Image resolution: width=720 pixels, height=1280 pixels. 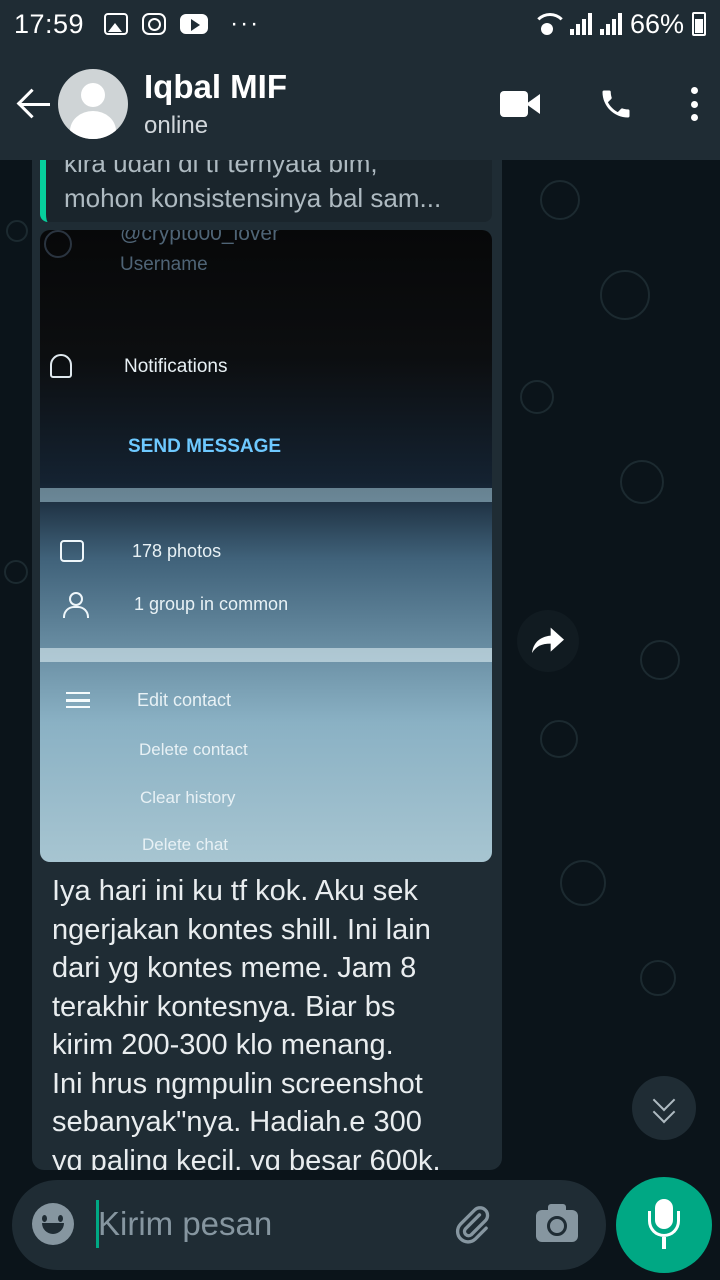 What do you see at coordinates (93, 104) in the screenshot?
I see `avatar` at bounding box center [93, 104].